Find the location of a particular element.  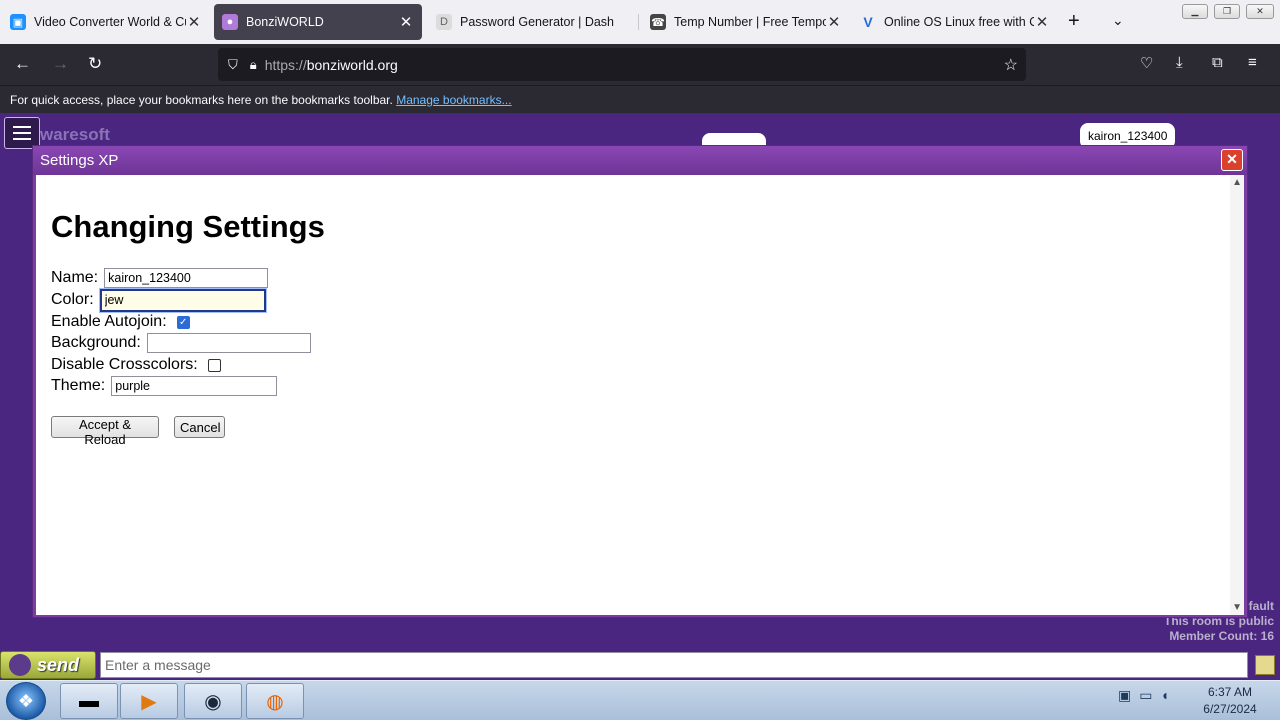

tab-password-generator: D Password Generator | Dash is located at coordinates (532, 22).